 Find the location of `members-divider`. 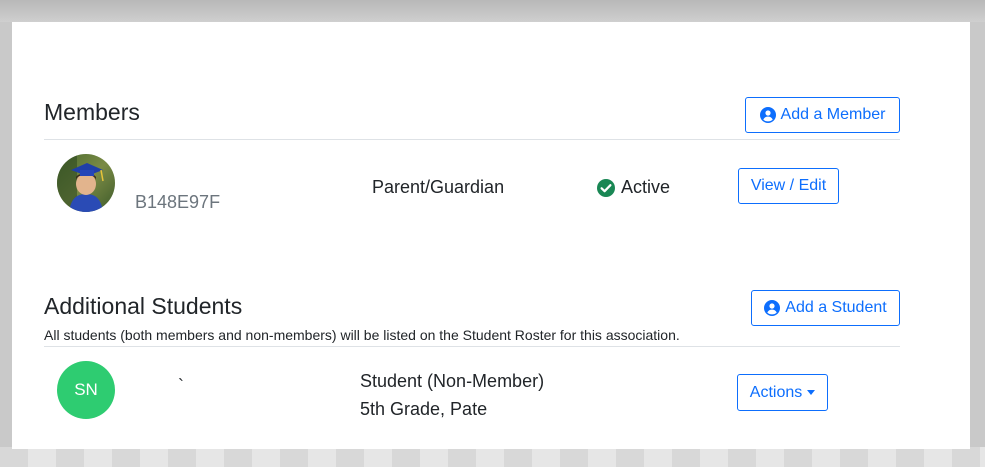

members-divider is located at coordinates (472, 139).